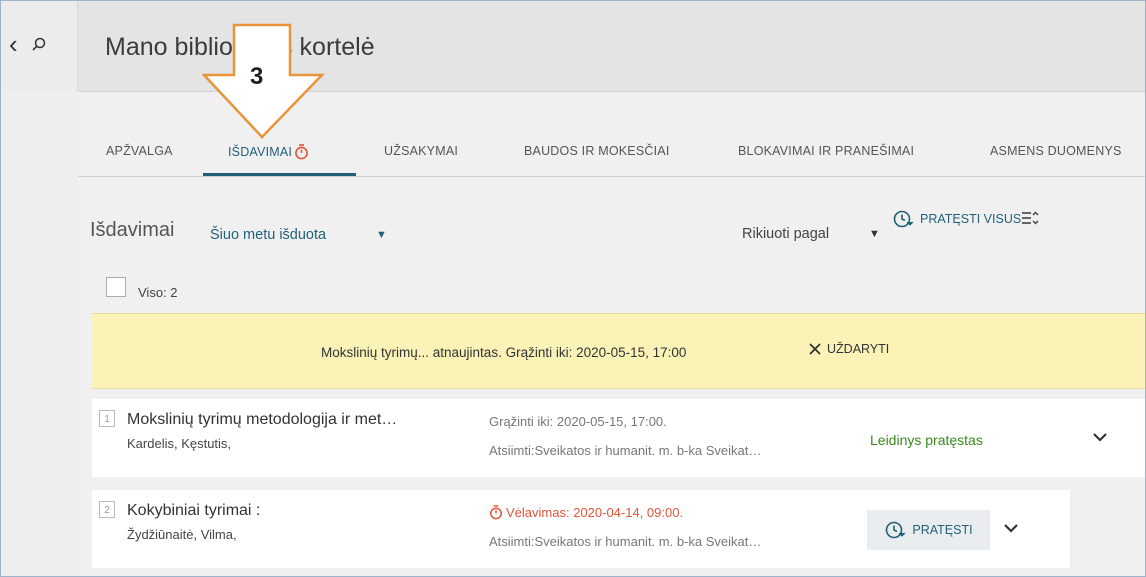  Describe the element at coordinates (107, 418) in the screenshot. I see `loan-number: 1` at that location.